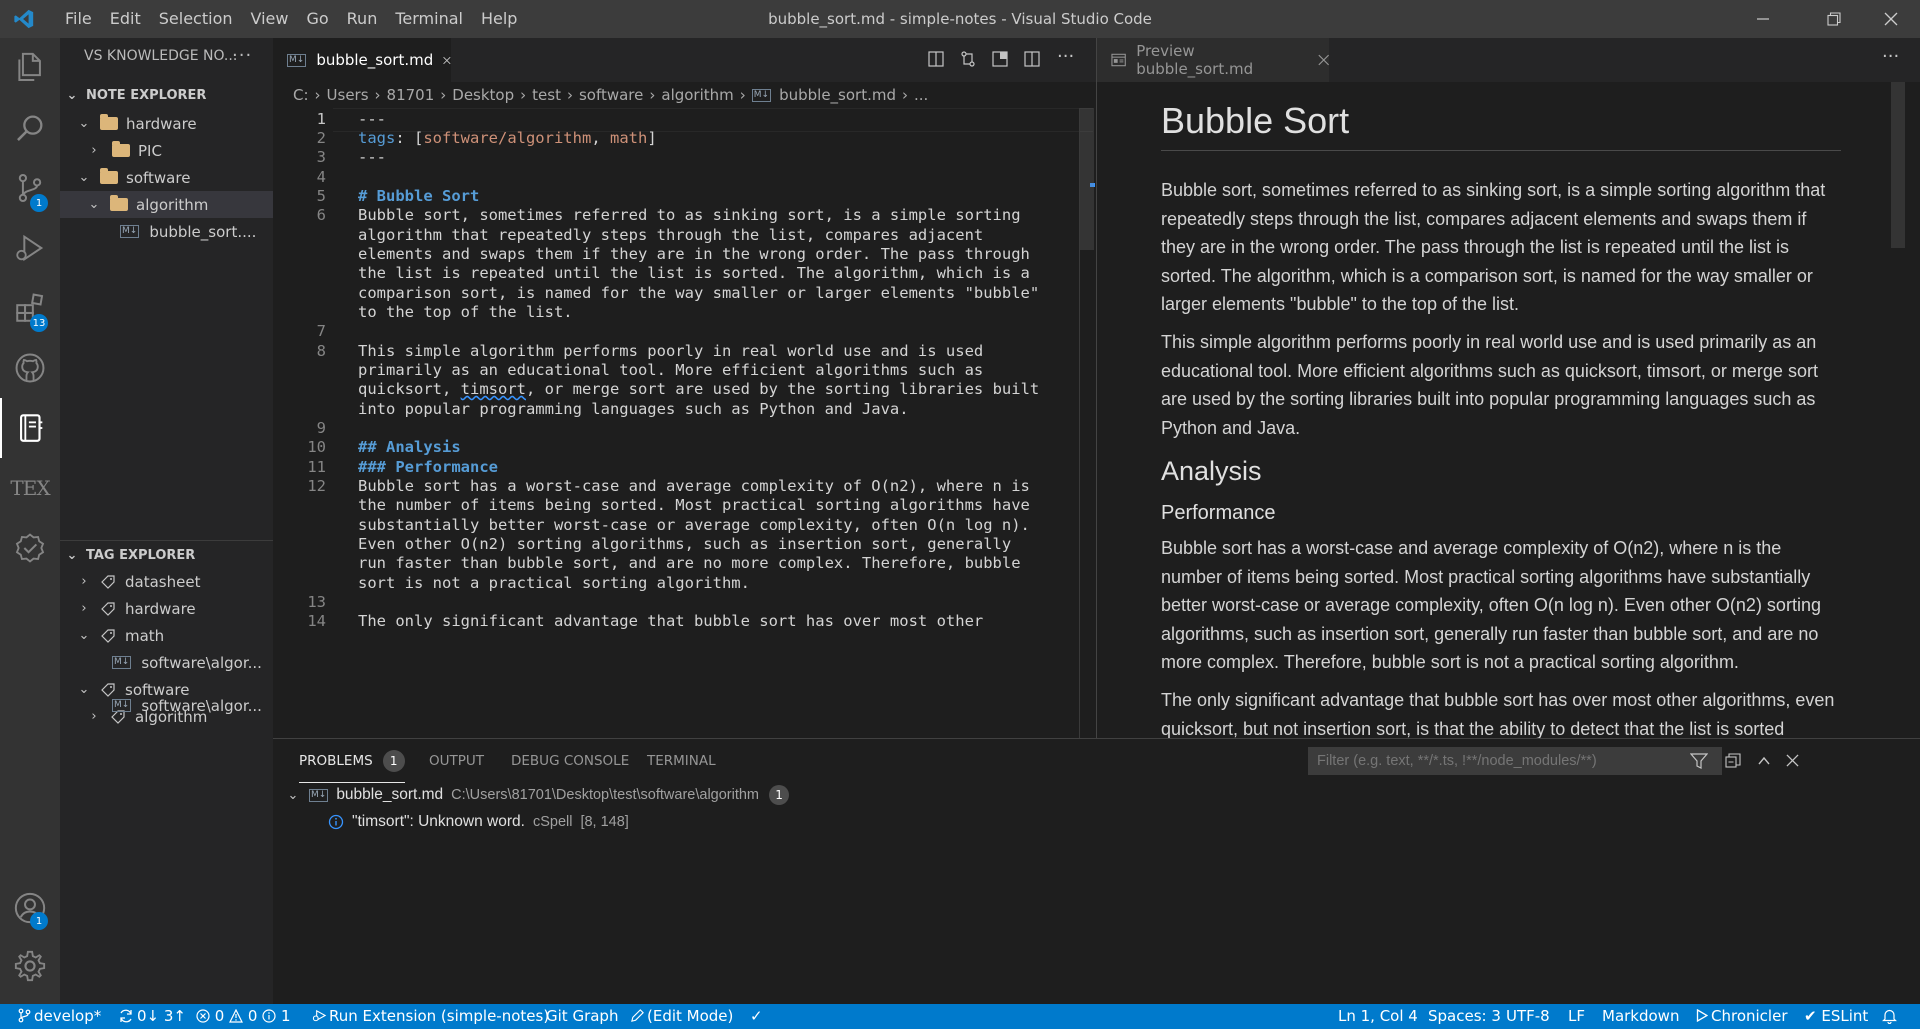 This screenshot has height=1029, width=1920. What do you see at coordinates (30, 368) in the screenshot?
I see `activity-github` at bounding box center [30, 368].